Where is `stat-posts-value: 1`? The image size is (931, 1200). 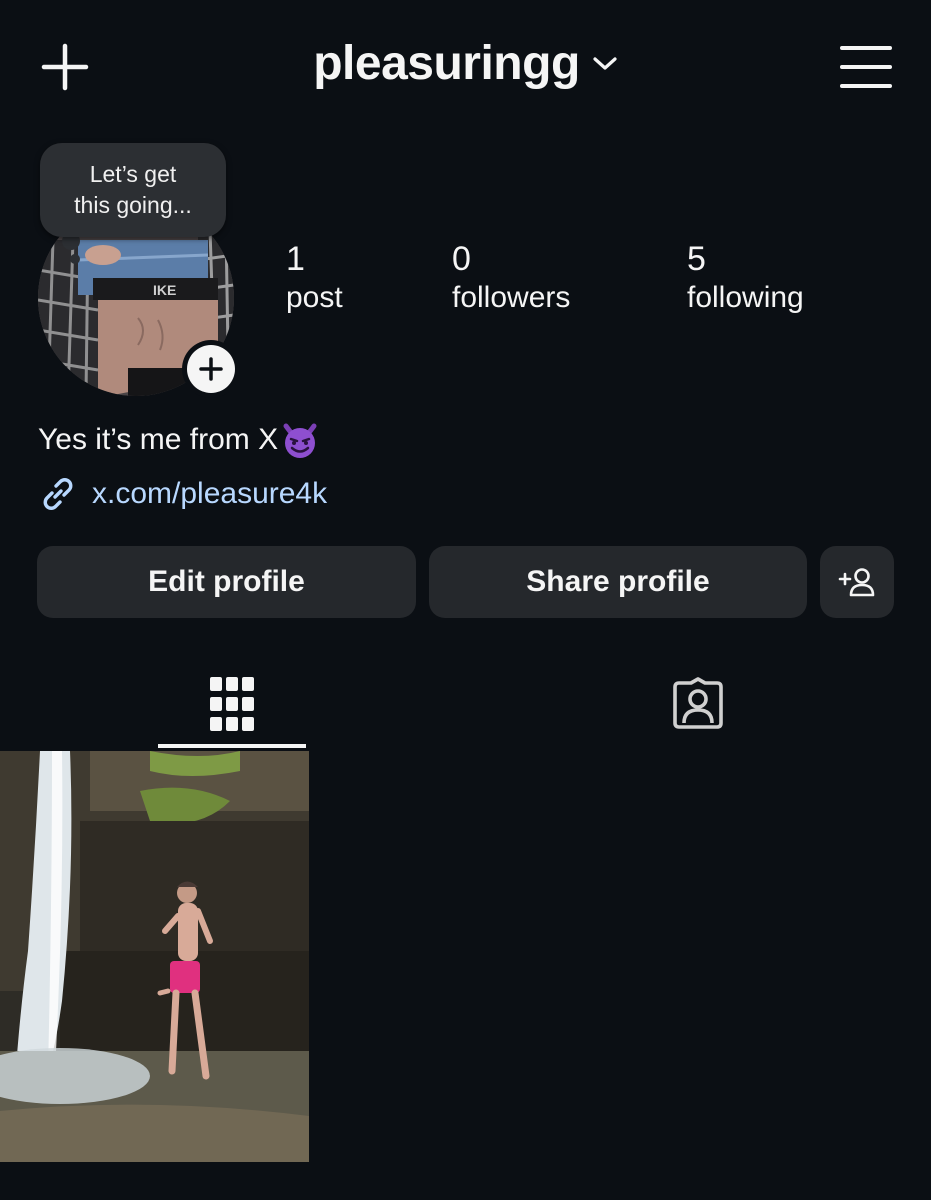
stat-posts-value: 1 is located at coordinates (295, 259).